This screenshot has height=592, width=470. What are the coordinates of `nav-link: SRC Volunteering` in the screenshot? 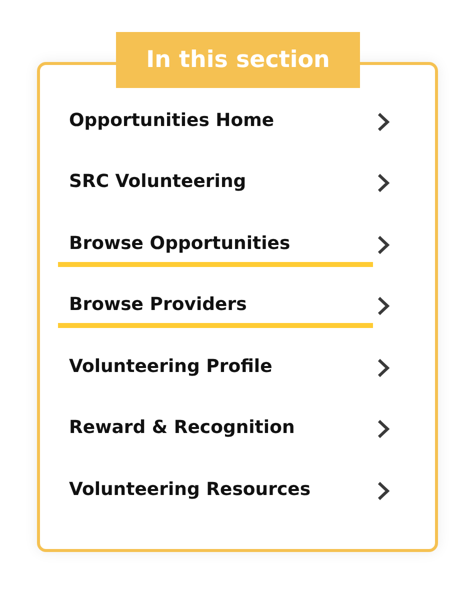 It's located at (215, 183).